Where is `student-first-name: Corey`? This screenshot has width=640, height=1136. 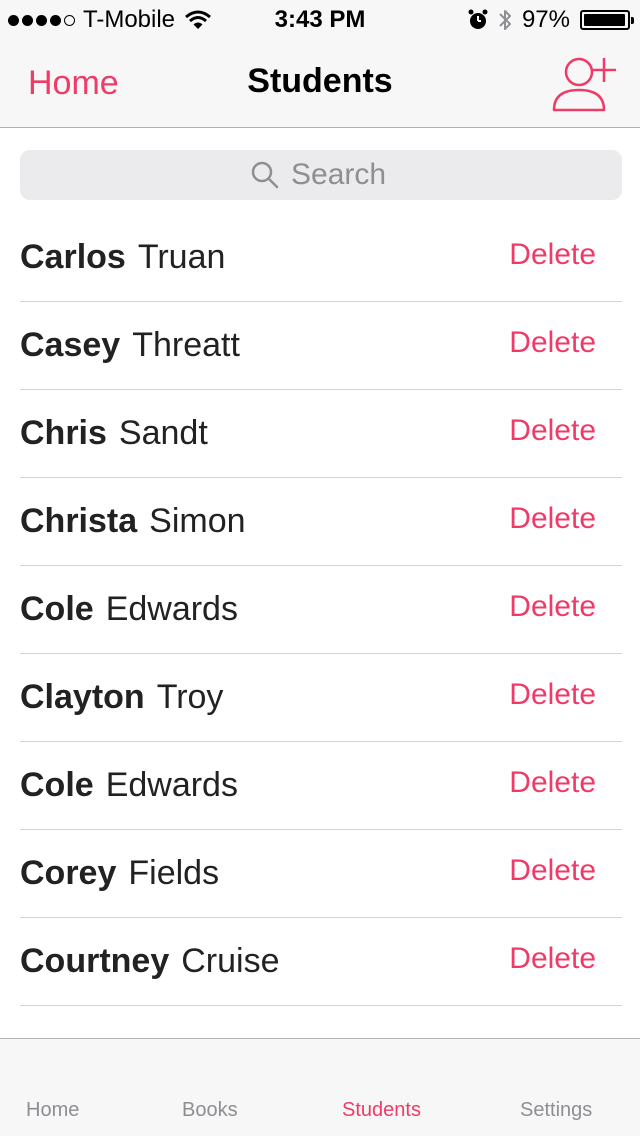
student-first-name: Corey is located at coordinates (68, 873).